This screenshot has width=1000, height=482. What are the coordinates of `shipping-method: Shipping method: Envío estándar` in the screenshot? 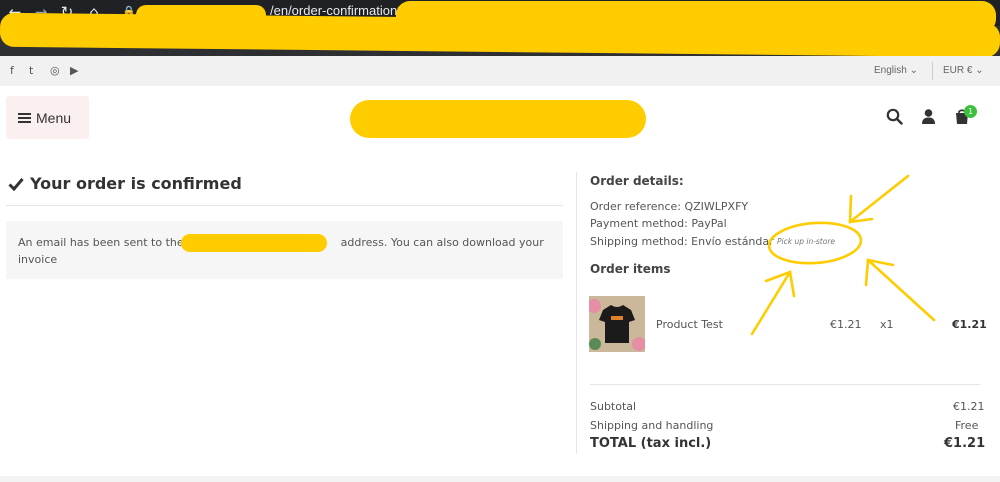 It's located at (682, 241).